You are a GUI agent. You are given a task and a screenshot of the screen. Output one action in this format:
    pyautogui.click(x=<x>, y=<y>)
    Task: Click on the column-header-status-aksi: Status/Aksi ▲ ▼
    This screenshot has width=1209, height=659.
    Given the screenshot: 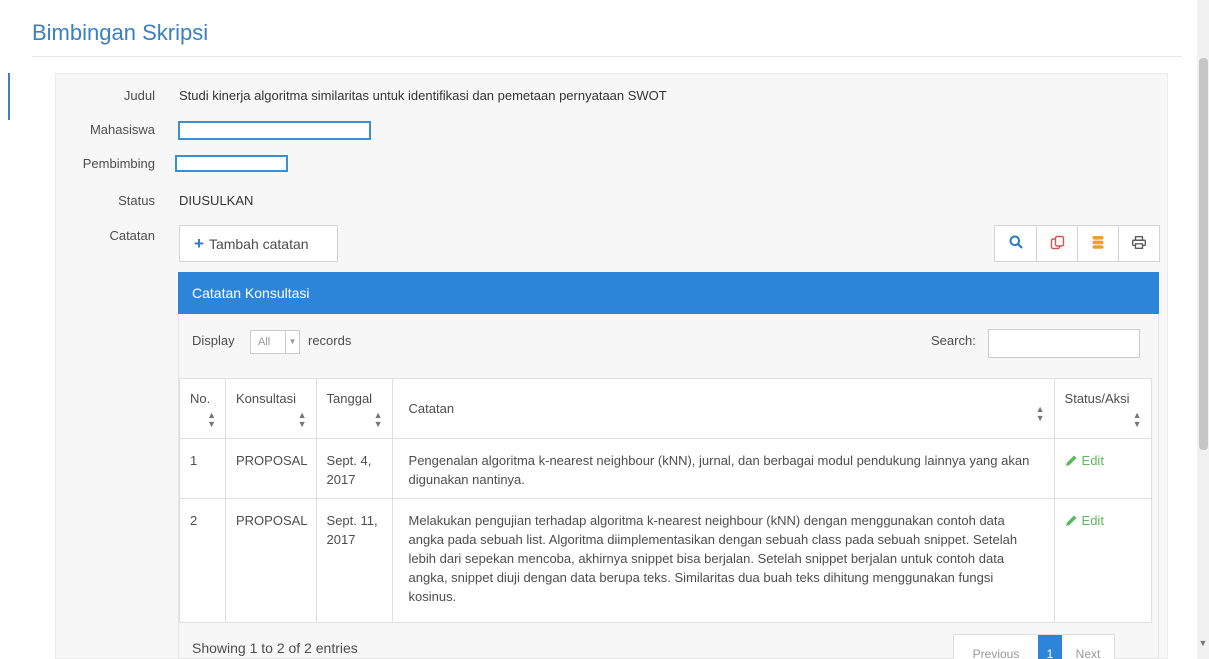 What is the action you would take?
    pyautogui.click(x=1102, y=408)
    